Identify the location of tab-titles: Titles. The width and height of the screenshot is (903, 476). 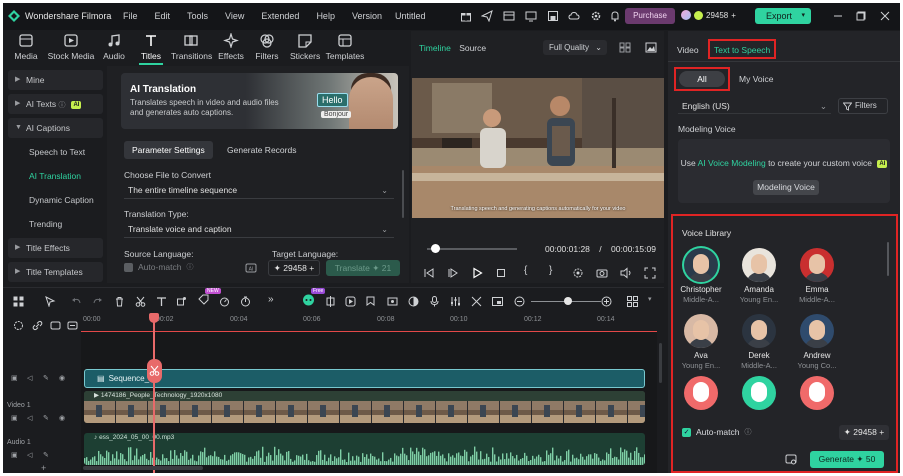
(151, 49).